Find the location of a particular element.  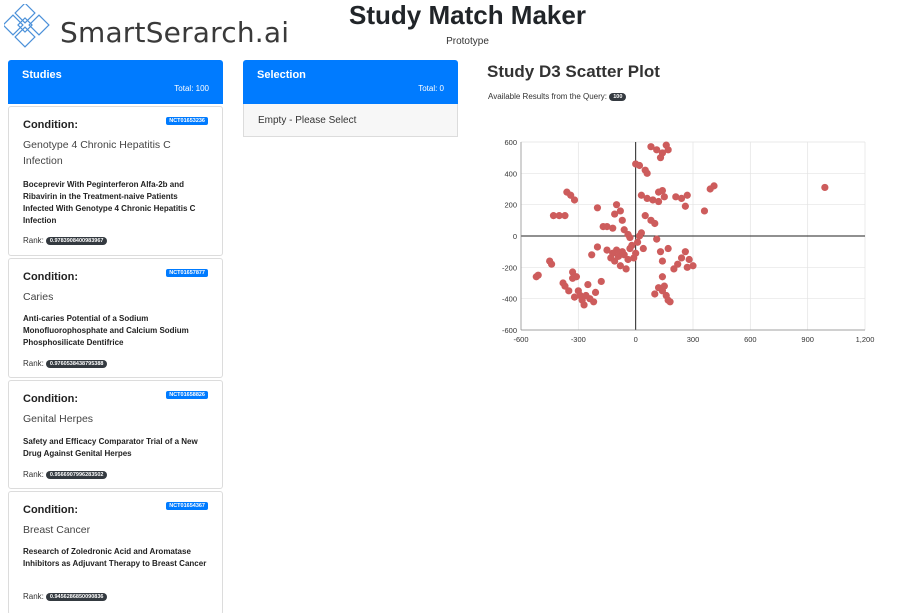

page-title: Study Match Maker is located at coordinates (467, 15).